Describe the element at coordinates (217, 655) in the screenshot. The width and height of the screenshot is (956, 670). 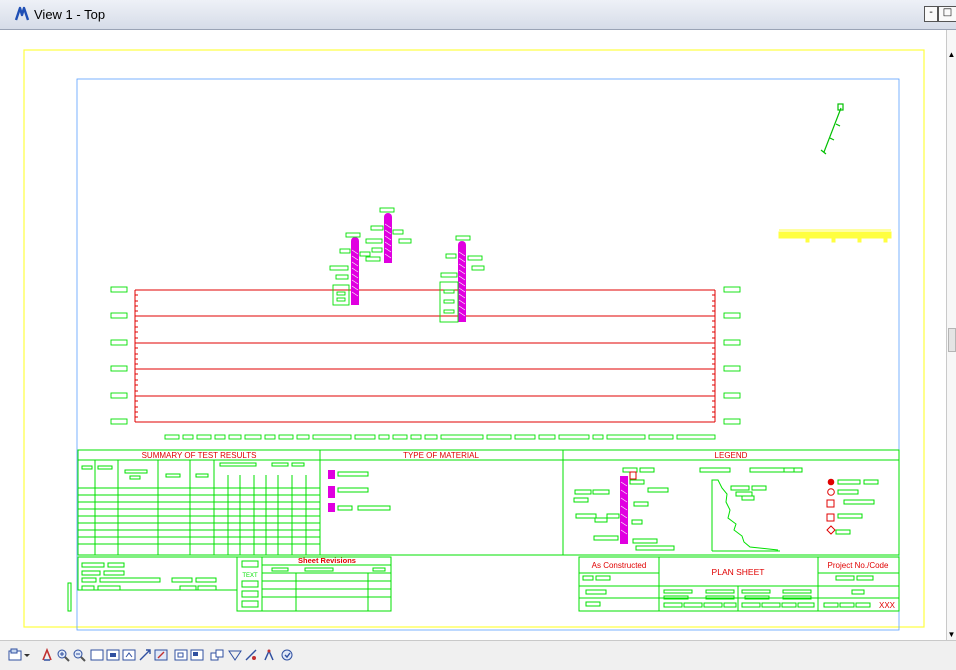
I see `camera-icon` at that location.